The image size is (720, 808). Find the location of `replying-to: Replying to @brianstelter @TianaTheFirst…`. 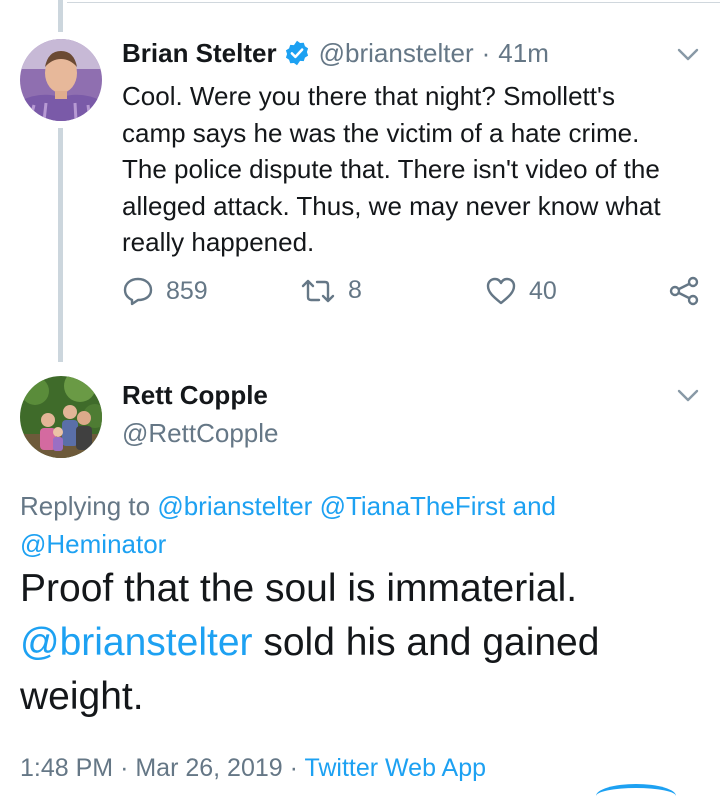

replying-to: Replying to @brianstelter @TianaTheFirst… is located at coordinates (360, 525).